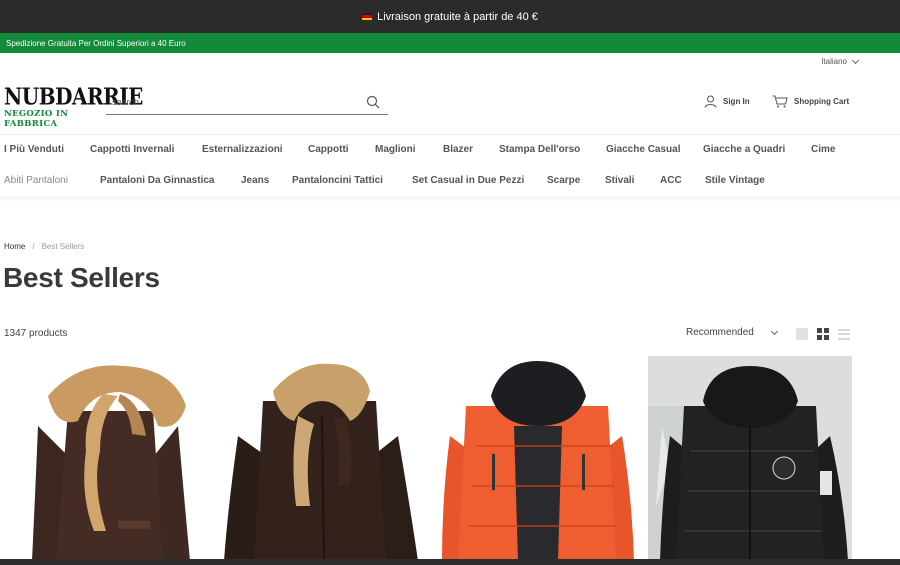 Image resolution: width=900 pixels, height=565 pixels. What do you see at coordinates (744, 149) in the screenshot?
I see `nav-item-giacche-a-quadri: Giacche a Quadri` at bounding box center [744, 149].